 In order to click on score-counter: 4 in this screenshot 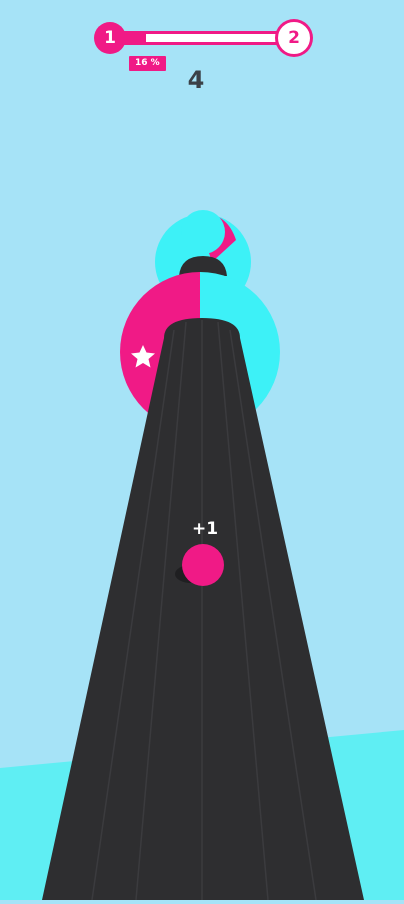, I will do `click(196, 80)`.